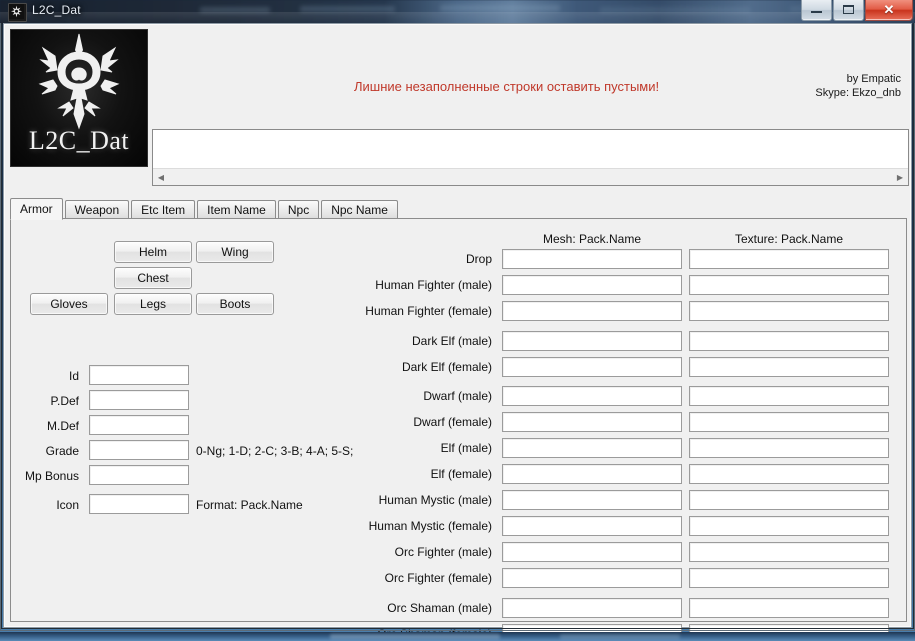 The width and height of the screenshot is (915, 641). I want to click on row-label-orc-fighter-female: Orc Fighter (female), so click(438, 578).